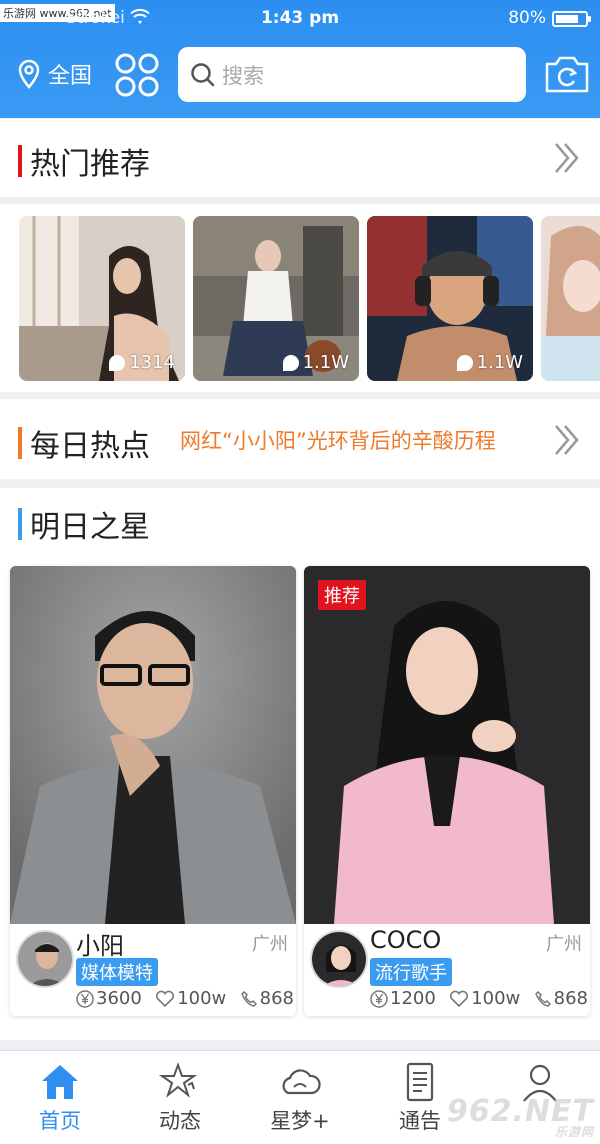  I want to click on tab-feed: 动态, so click(180, 1097).